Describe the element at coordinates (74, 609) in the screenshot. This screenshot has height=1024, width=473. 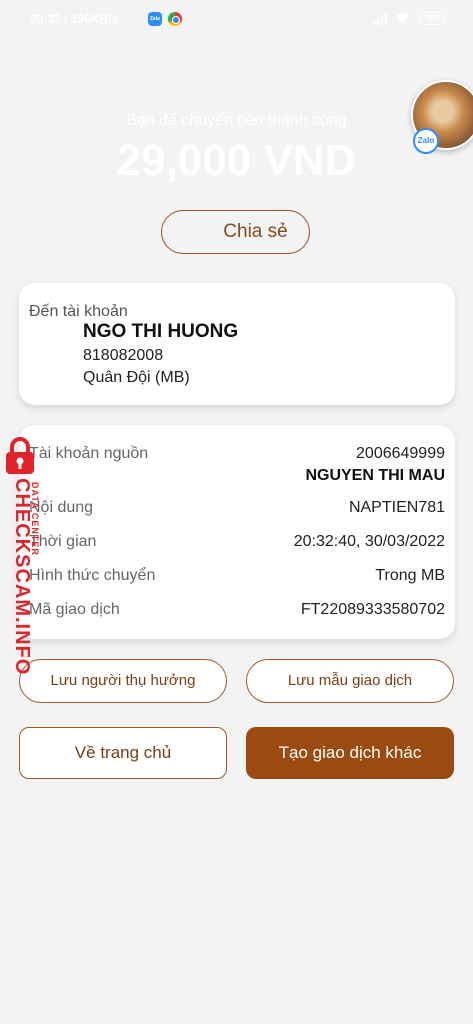
I see `reference-label: Mã giao dịch` at that location.